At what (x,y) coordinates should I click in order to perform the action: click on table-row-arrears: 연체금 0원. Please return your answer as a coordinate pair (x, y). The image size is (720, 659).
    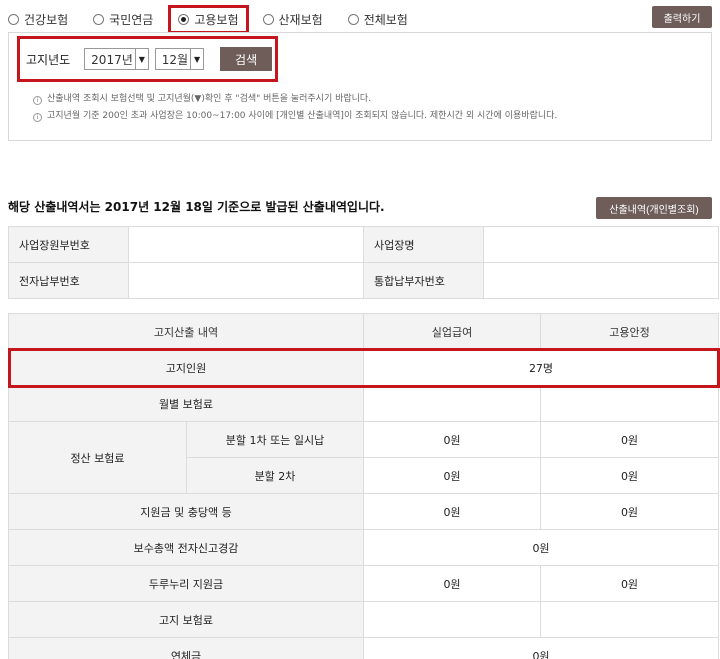
    Looking at the image, I should click on (363, 648).